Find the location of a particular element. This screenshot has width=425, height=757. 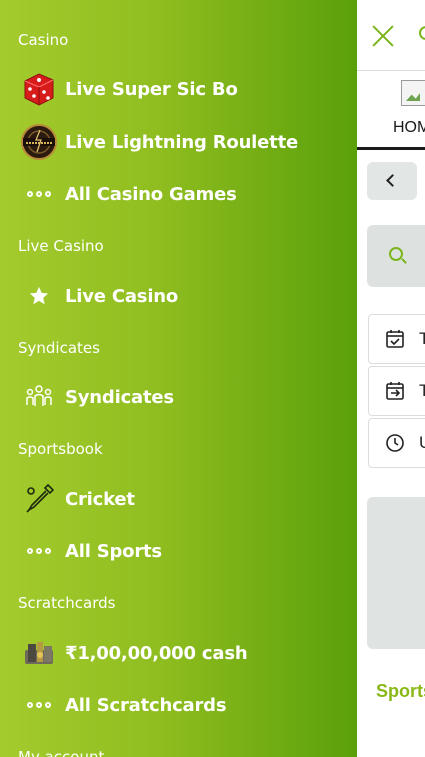

tab-home-underline is located at coordinates (391, 148).